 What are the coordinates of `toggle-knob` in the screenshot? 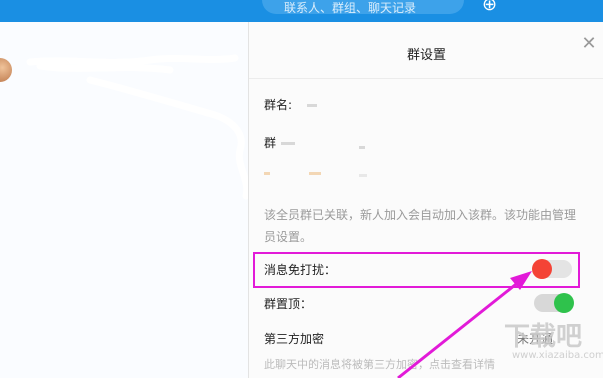 It's located at (564, 303).